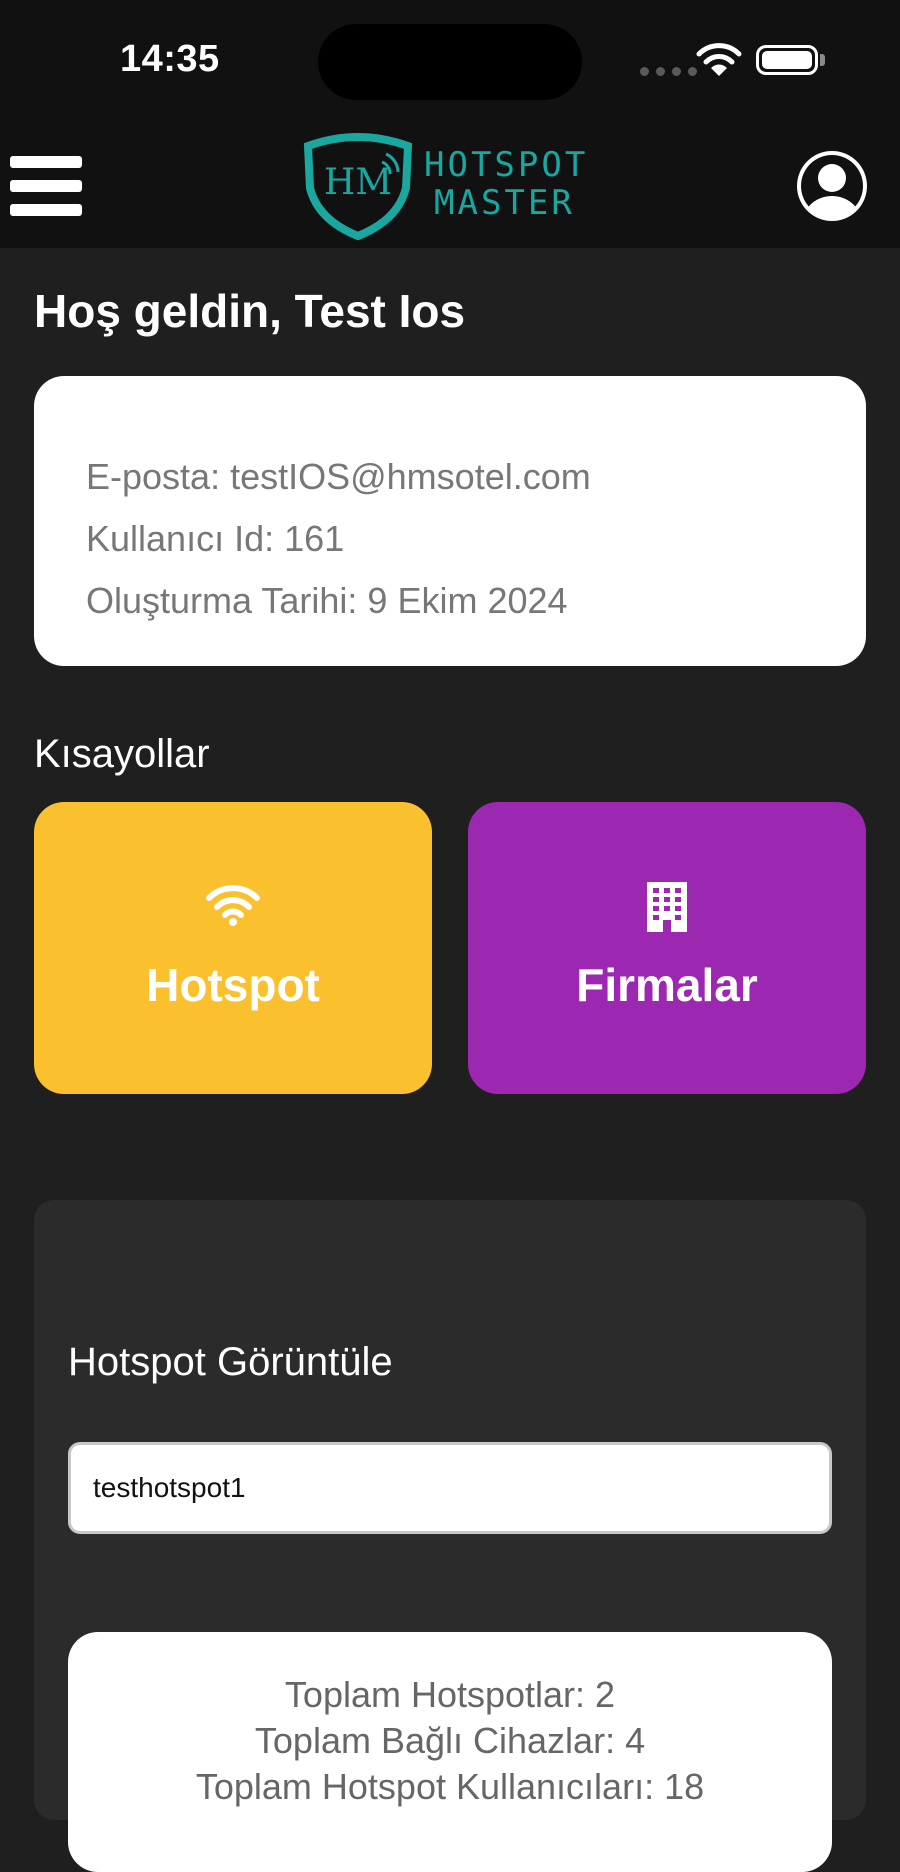 Image resolution: width=900 pixels, height=1872 pixels. What do you see at coordinates (250, 311) in the screenshot?
I see `greeting-title: Hoş geldin, Test Ios` at bounding box center [250, 311].